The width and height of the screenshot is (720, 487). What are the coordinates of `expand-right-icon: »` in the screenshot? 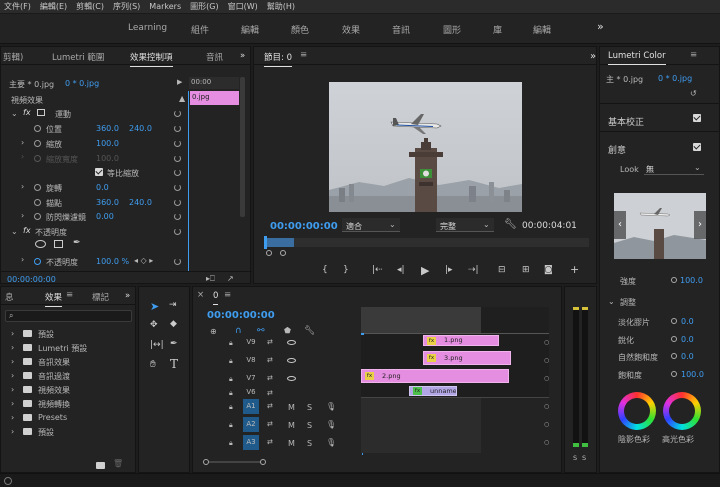 It's located at (593, 56).